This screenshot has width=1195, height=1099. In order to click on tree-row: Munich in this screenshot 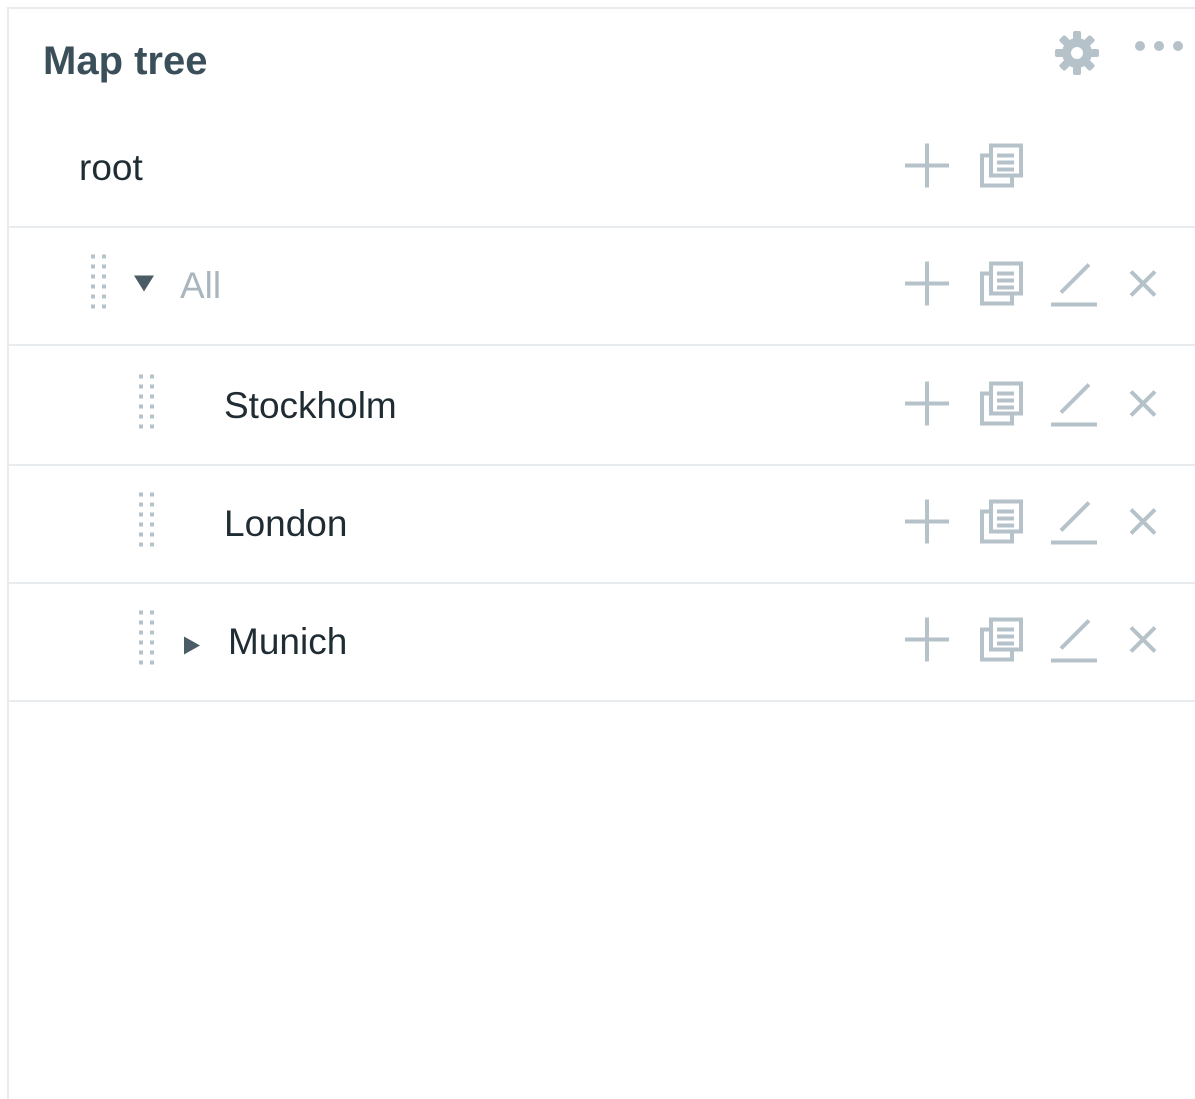, I will do `click(602, 643)`.